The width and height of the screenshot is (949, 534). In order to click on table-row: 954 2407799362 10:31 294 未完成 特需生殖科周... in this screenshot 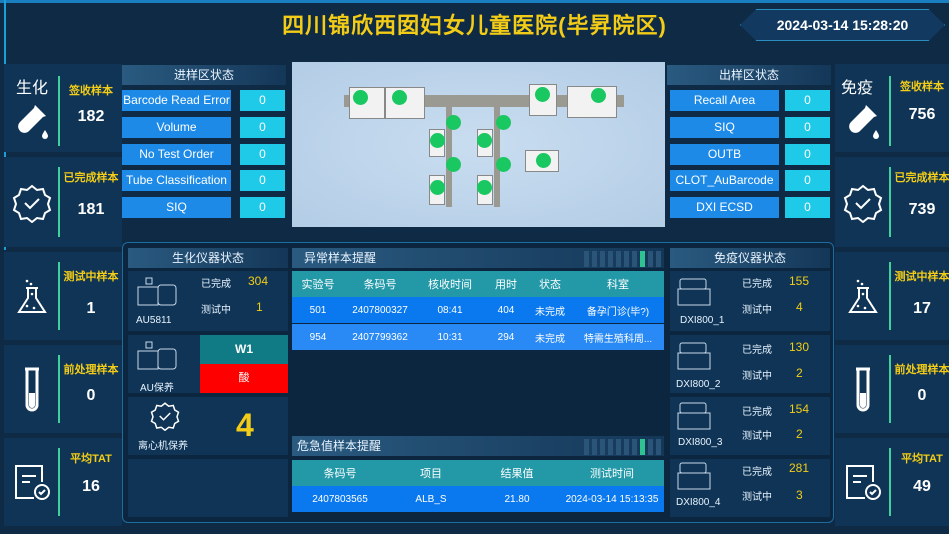, I will do `click(478, 337)`.